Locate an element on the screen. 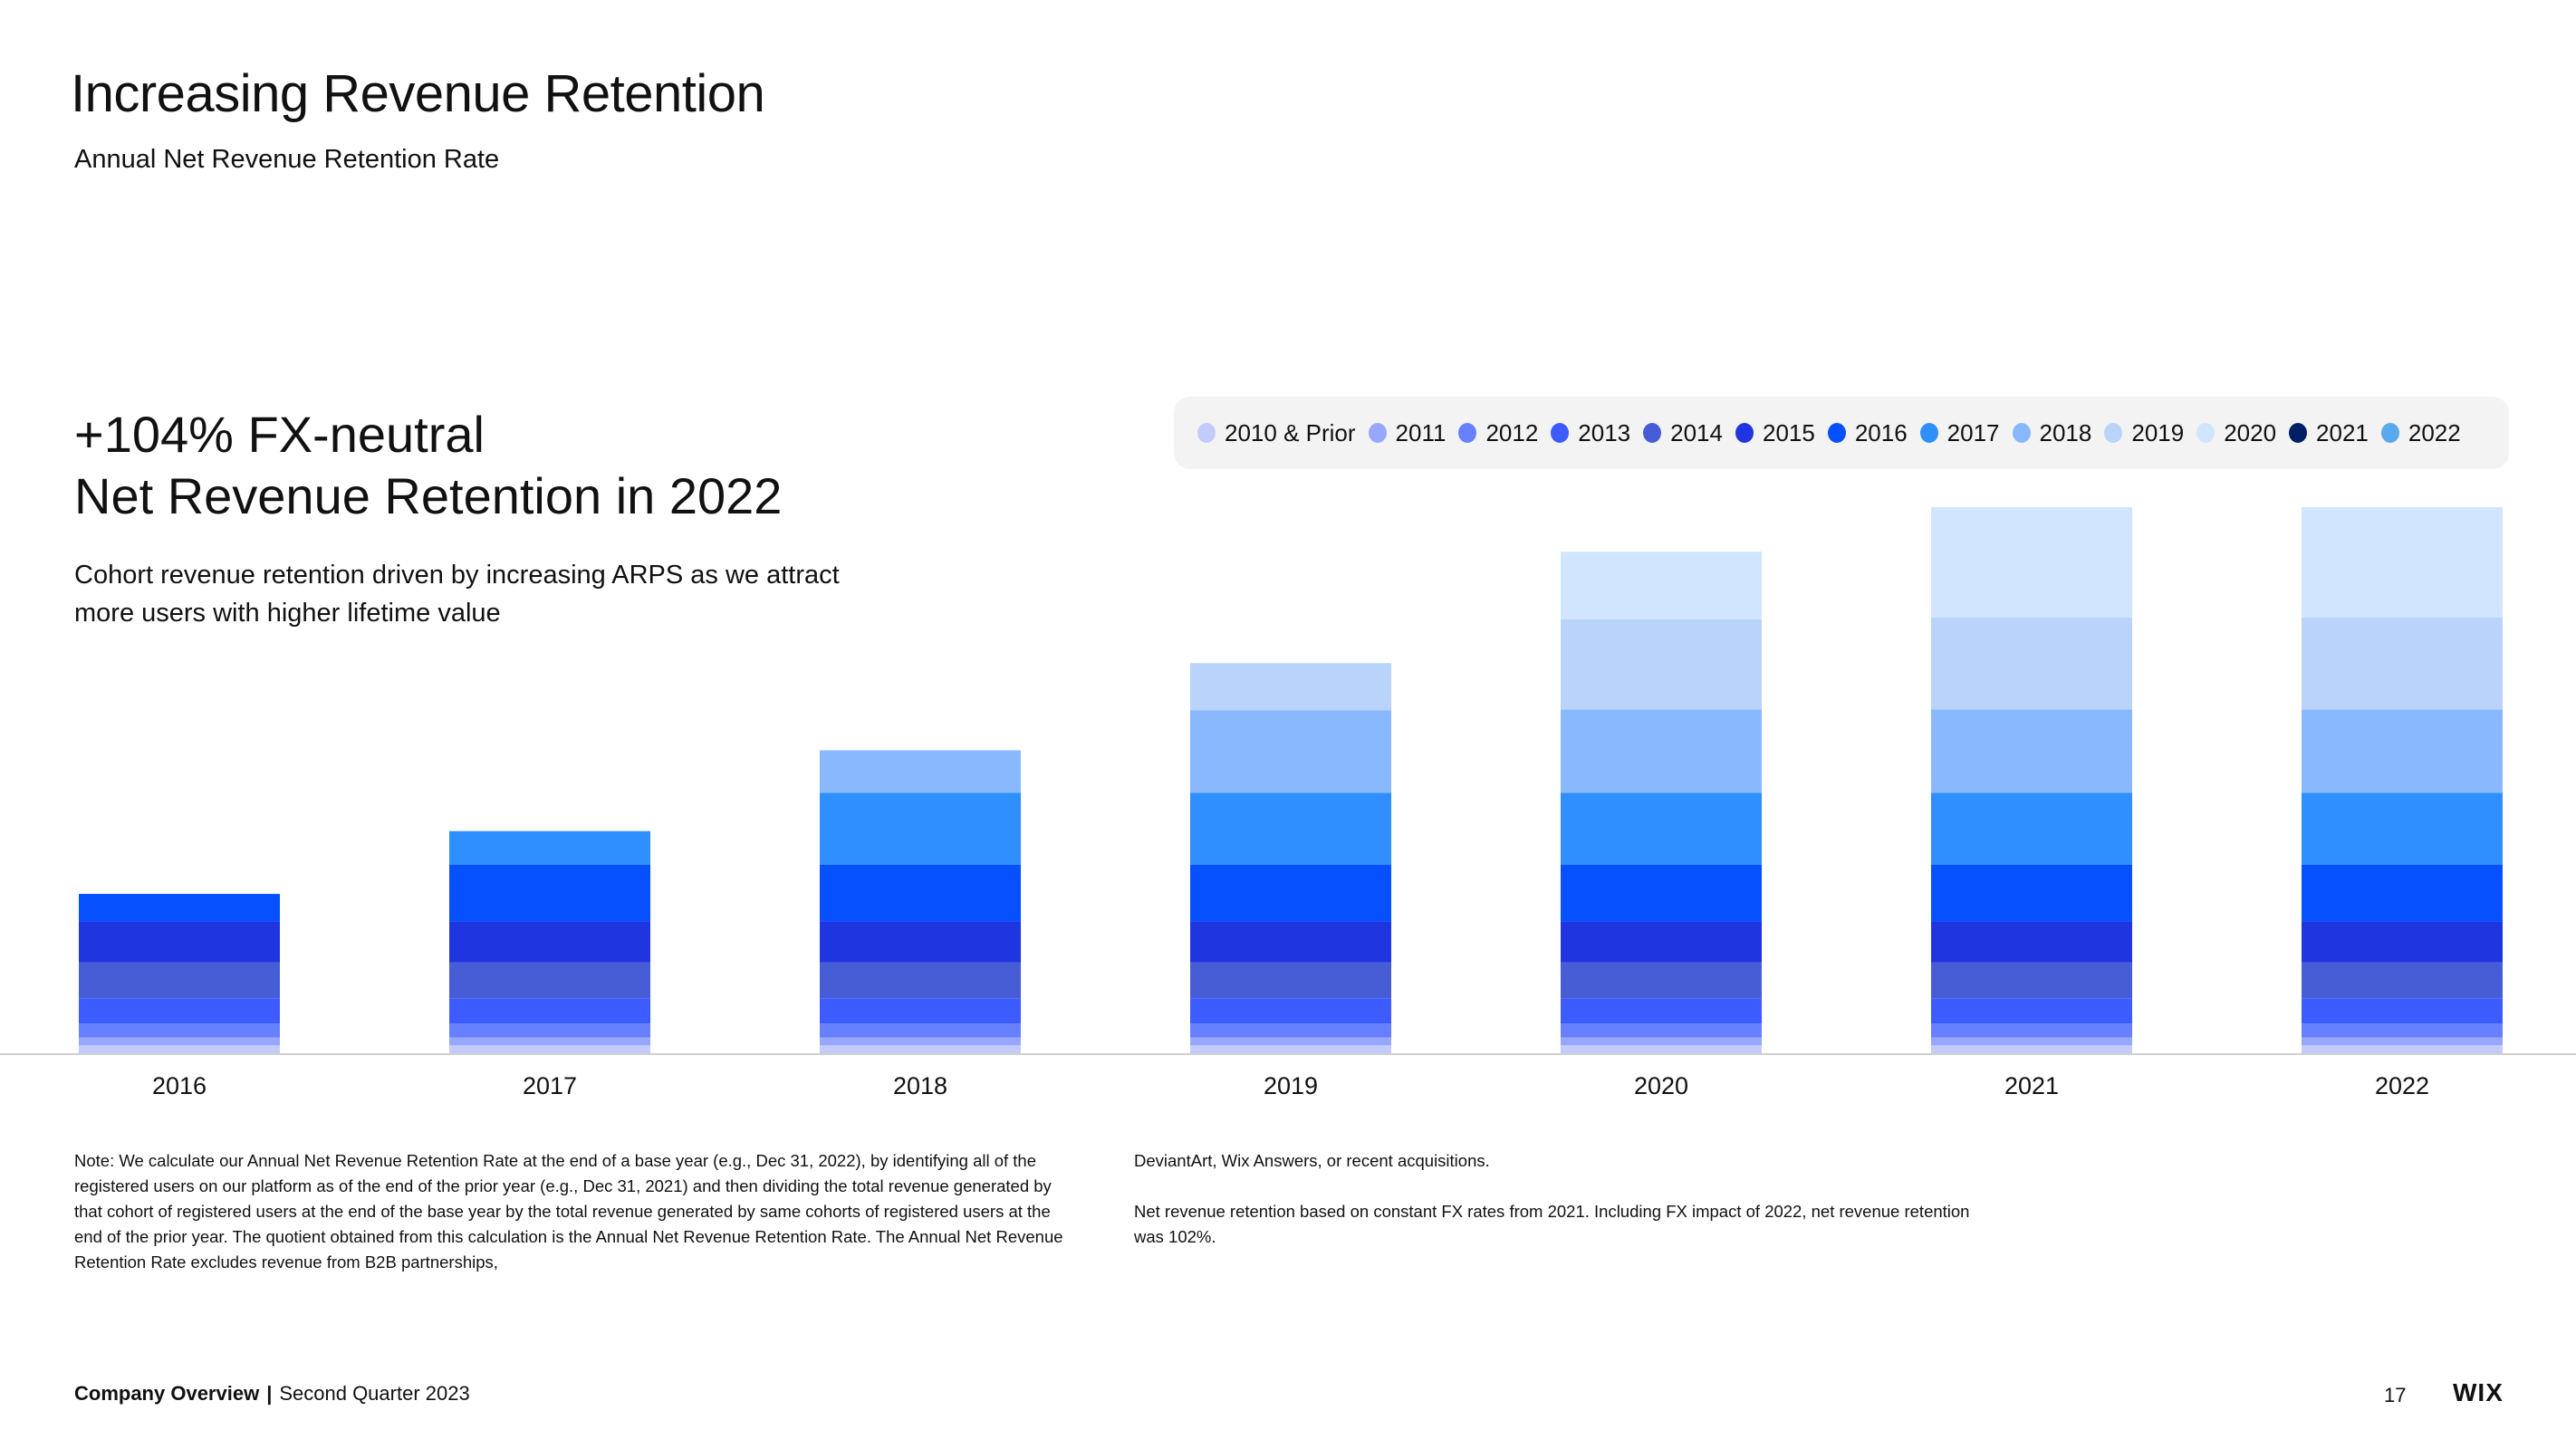 Image resolution: width=2576 pixels, height=1449 pixels. bar-segment-2022-2019 is located at coordinates (2402, 664).